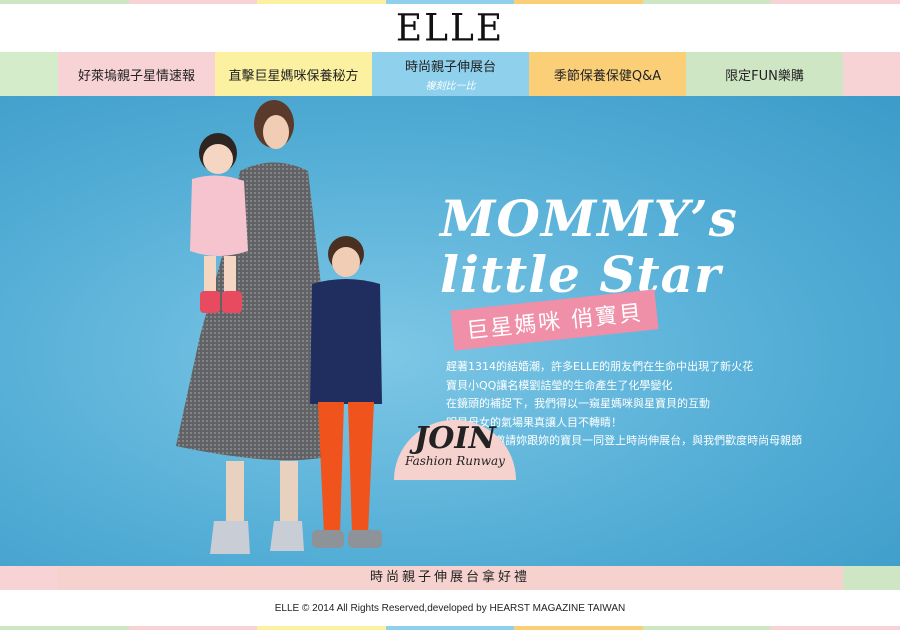 This screenshot has height=630, width=900. I want to click on nav-item-label: 限定FUN樂購, so click(764, 76).